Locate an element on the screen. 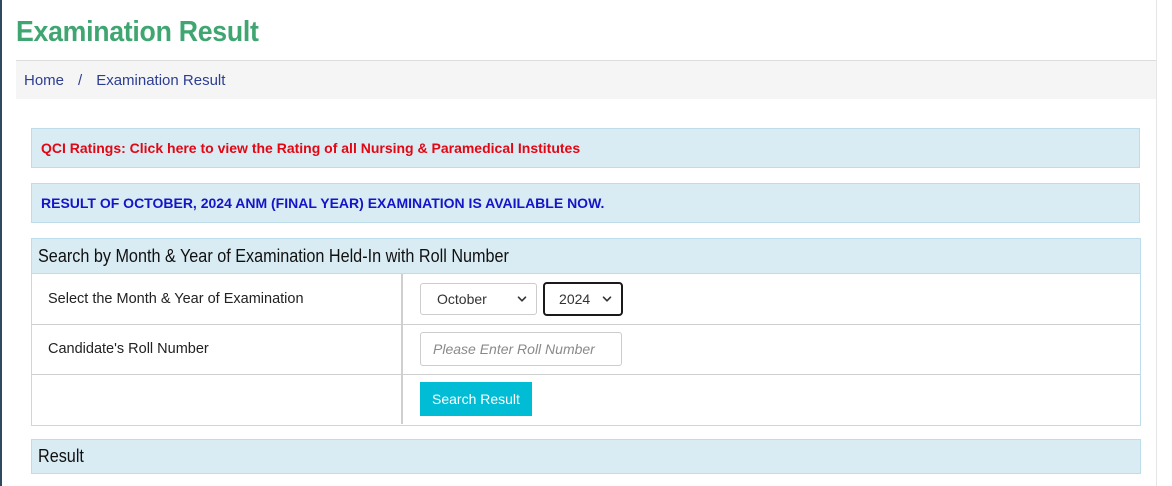 Image resolution: width=1172 pixels, height=486 pixels. search-result-button: Search Result is located at coordinates (476, 399).